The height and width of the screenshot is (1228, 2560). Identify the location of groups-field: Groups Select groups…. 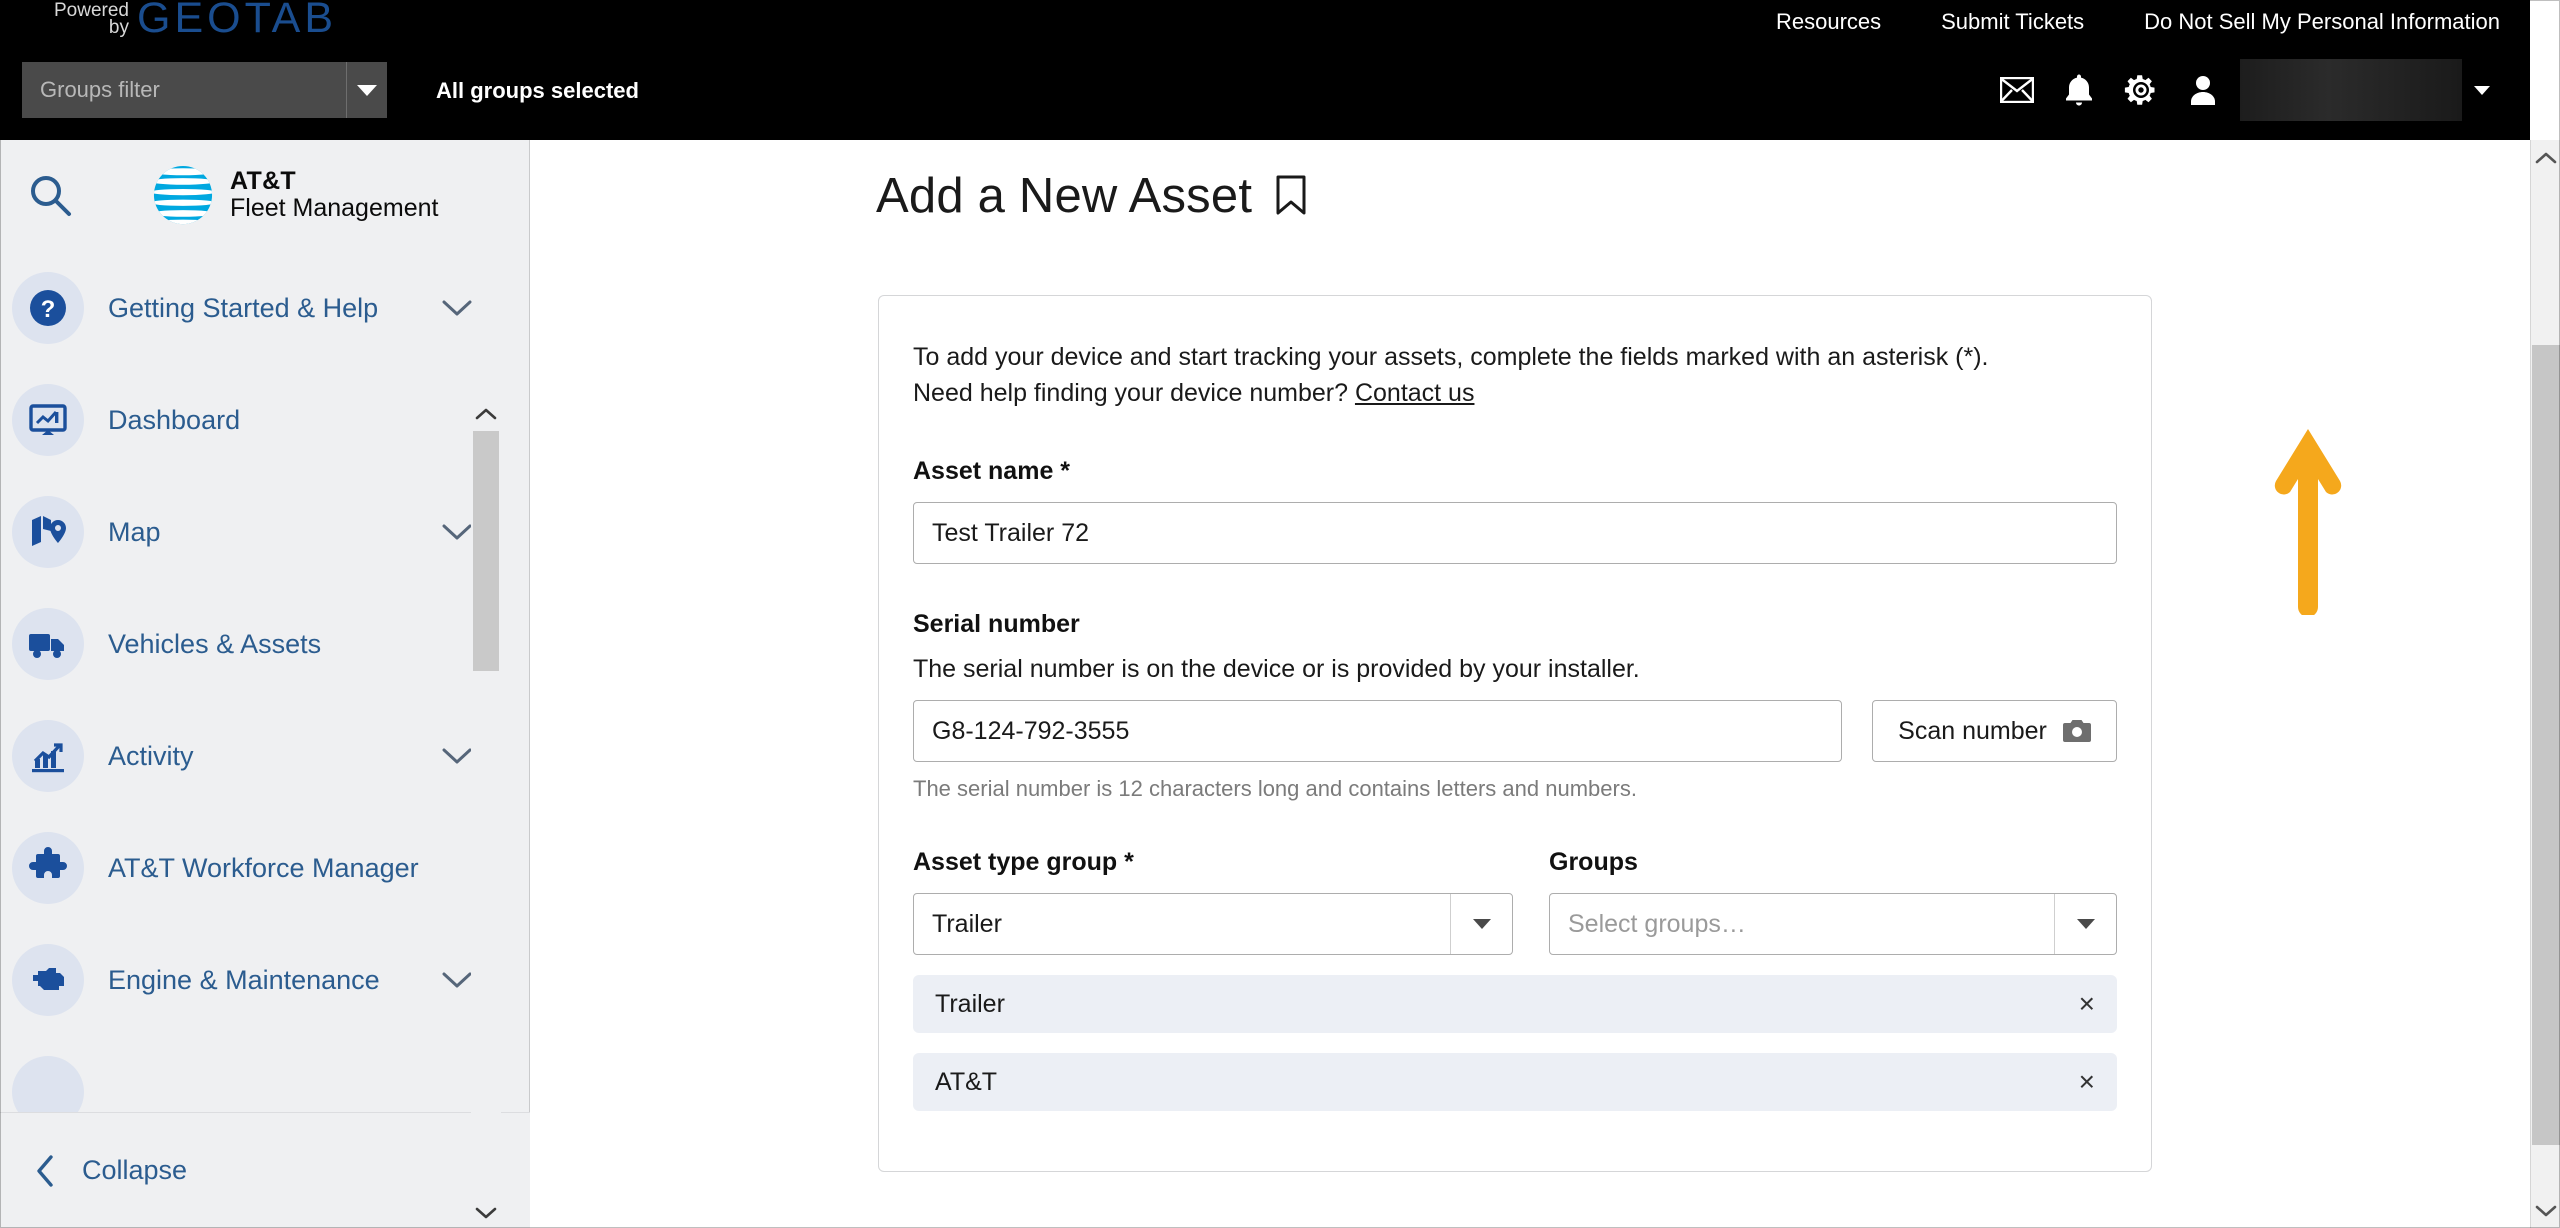
(1833, 901).